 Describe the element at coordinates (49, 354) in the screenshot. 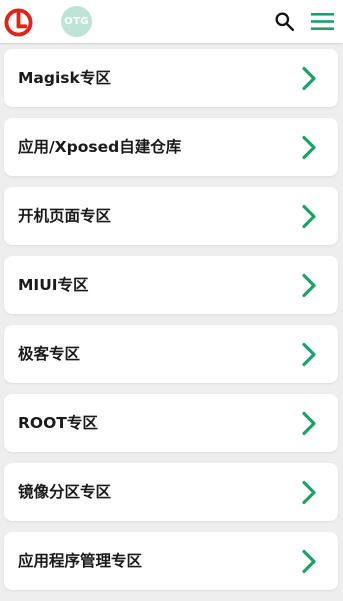

I see `category-label: 极客专区` at that location.